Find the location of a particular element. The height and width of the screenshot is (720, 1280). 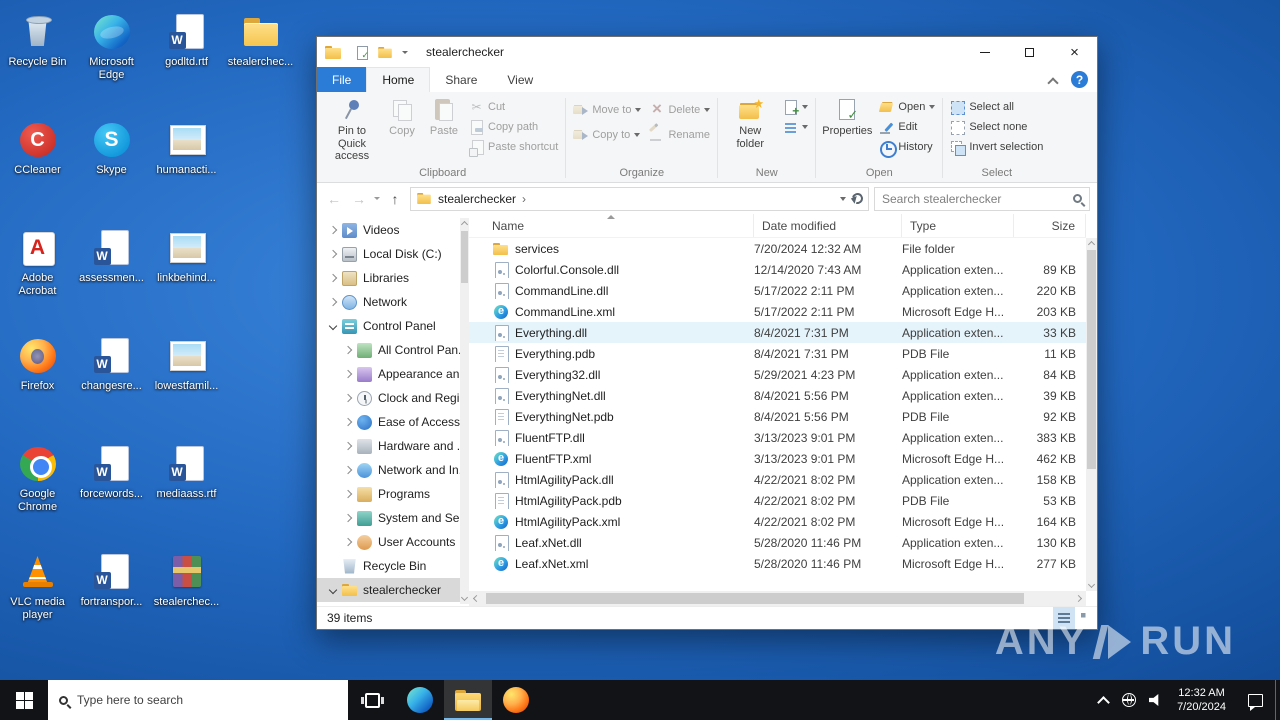

ribbon-tab: Share is located at coordinates (461, 79).